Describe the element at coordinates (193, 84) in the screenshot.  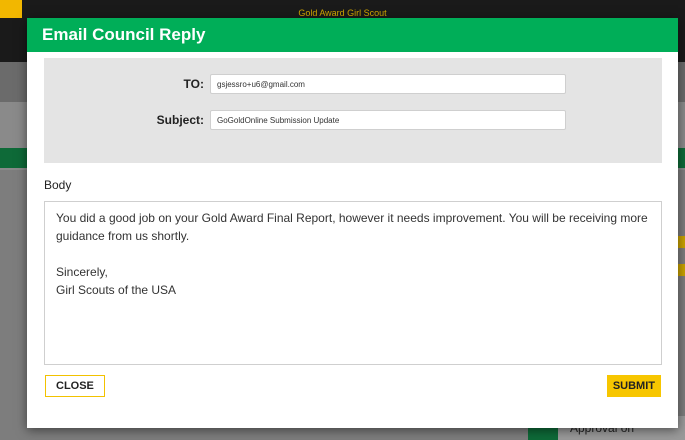
I see `to-label: TO:` at that location.